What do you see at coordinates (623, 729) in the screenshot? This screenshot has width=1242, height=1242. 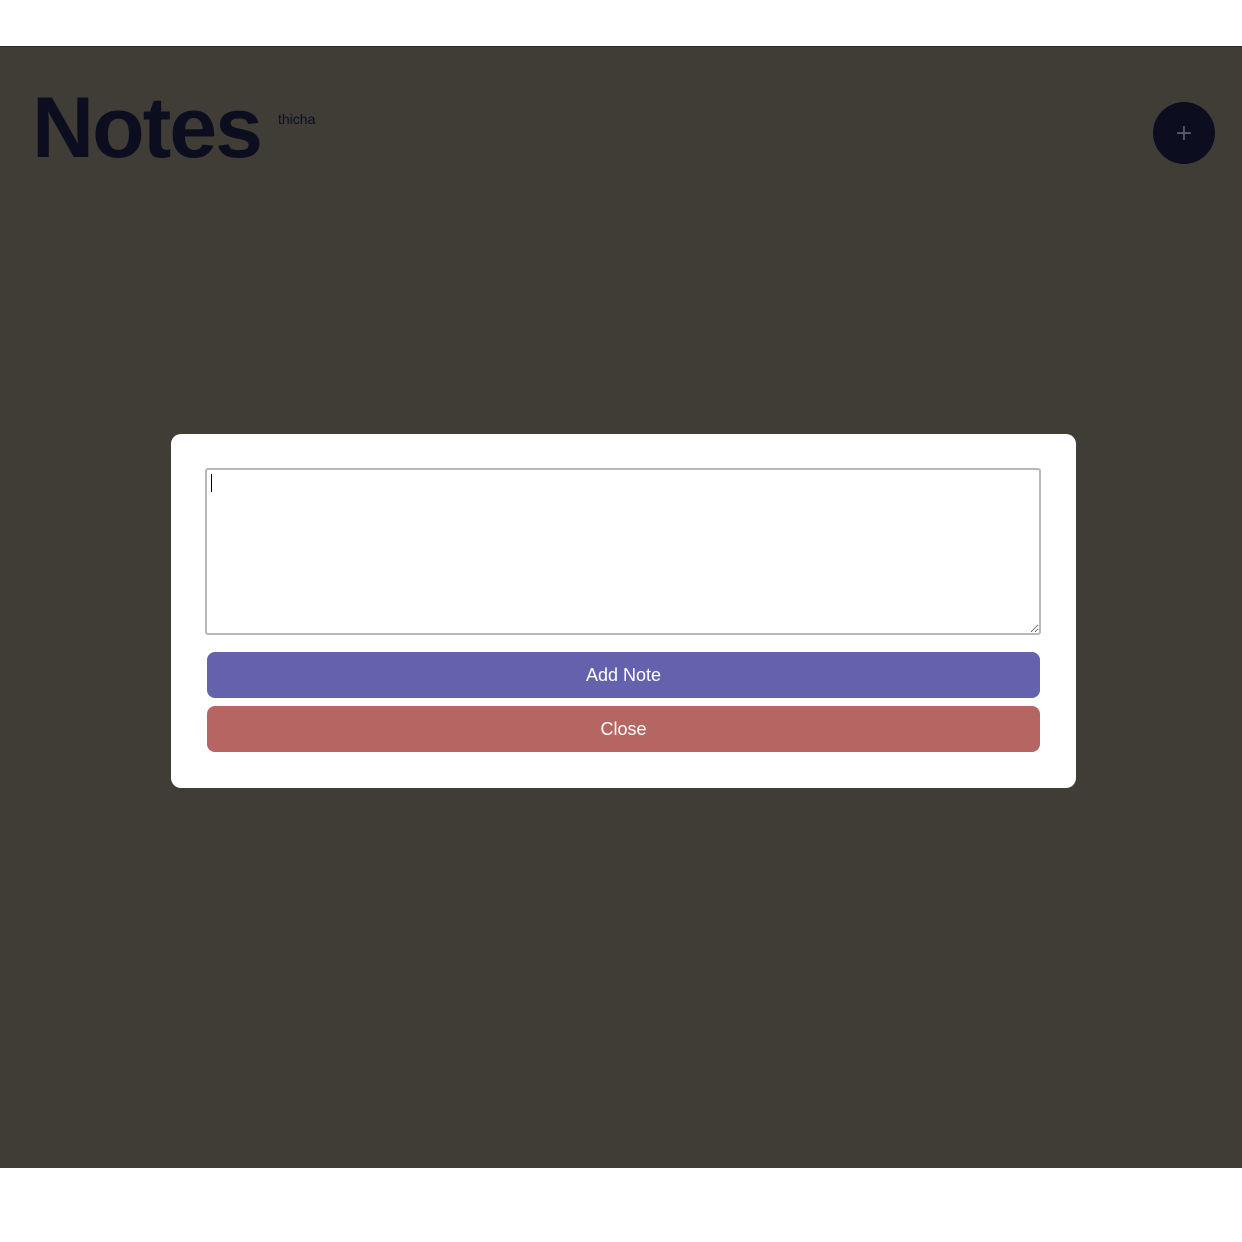 I see `close-button: Close` at bounding box center [623, 729].